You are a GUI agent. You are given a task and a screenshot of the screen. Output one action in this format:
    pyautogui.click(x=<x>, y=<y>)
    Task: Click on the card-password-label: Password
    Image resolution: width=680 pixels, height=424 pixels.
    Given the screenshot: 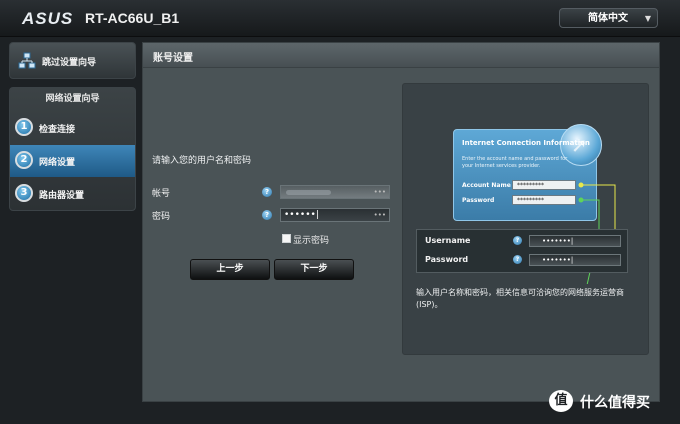 What is the action you would take?
    pyautogui.click(x=478, y=200)
    